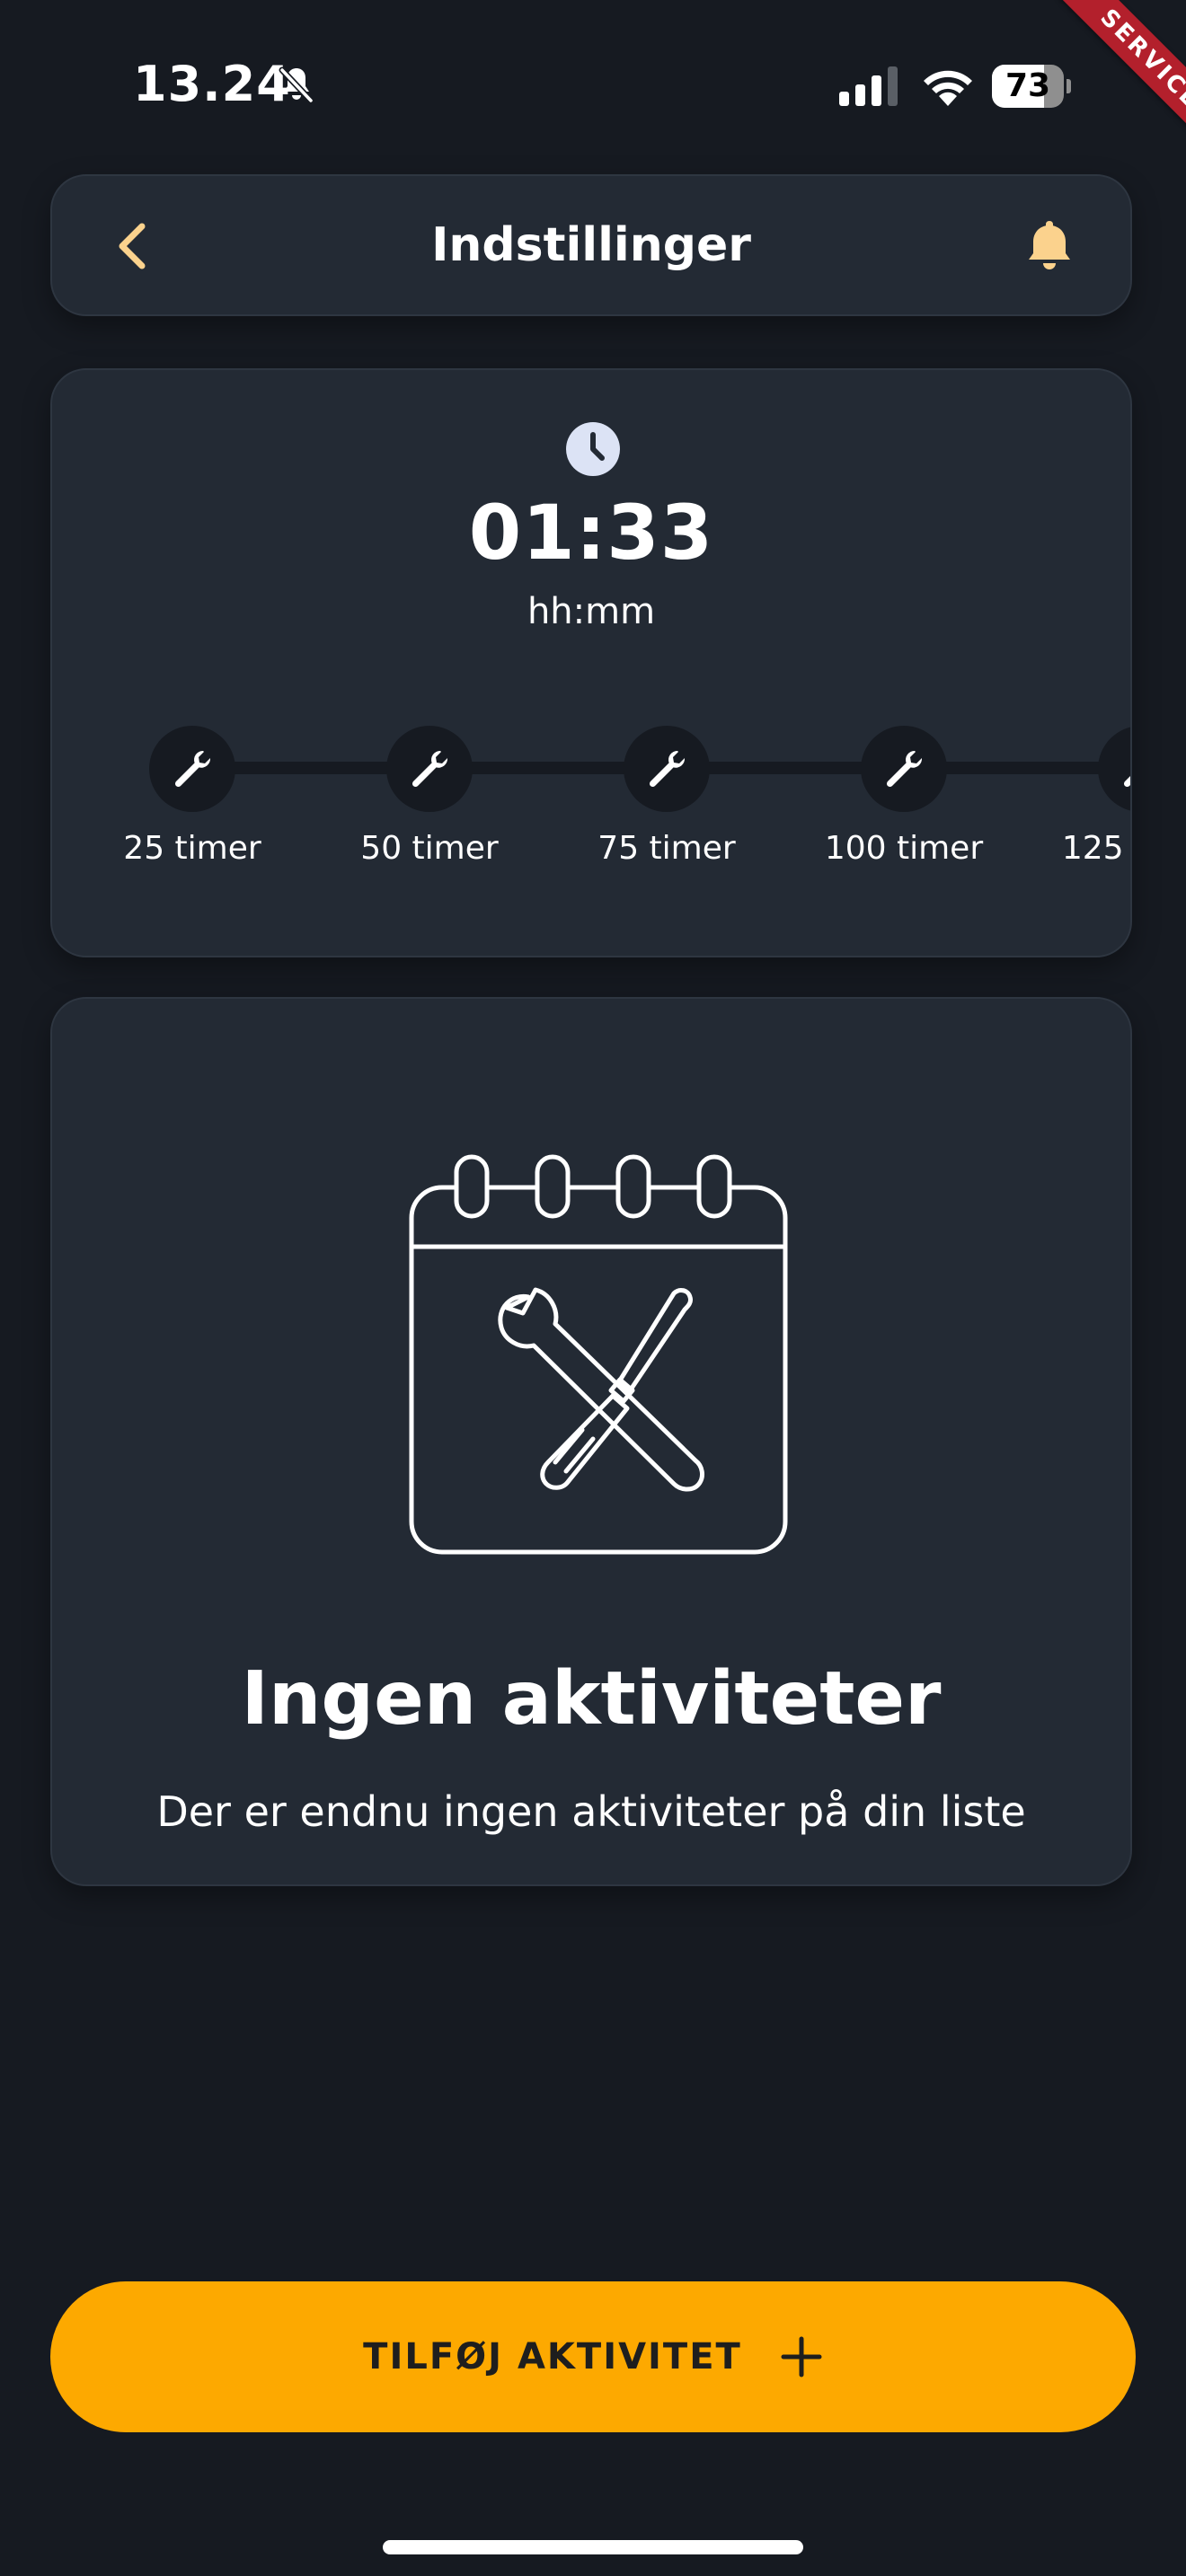 The image size is (1186, 2576). Describe the element at coordinates (593, 2547) in the screenshot. I see `home-indicator` at that location.